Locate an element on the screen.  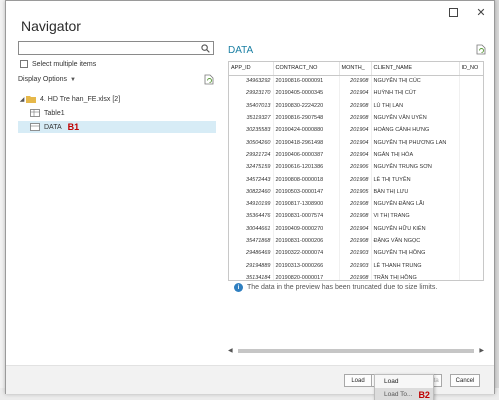
table-cell: 20190322-0000074 is located at coordinates (306, 253).